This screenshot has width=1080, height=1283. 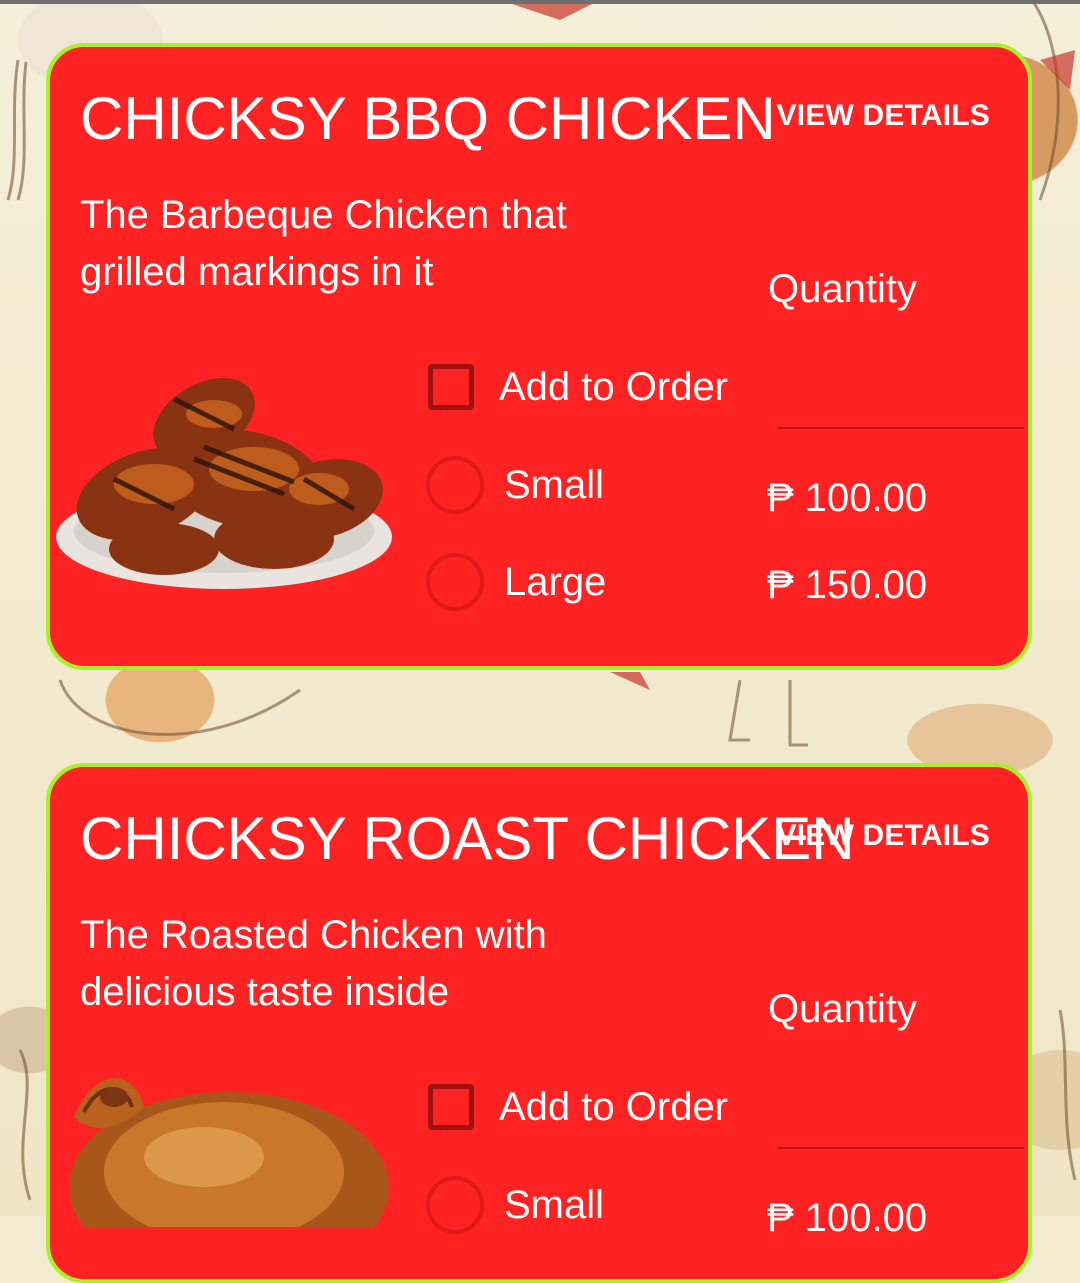 What do you see at coordinates (467, 838) in the screenshot?
I see `product-title: CHICKSY ROAST CHICKEN` at bounding box center [467, 838].